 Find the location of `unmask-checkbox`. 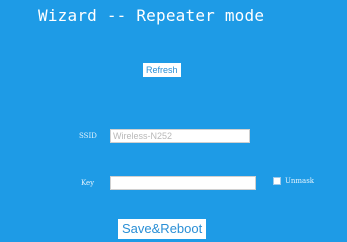

unmask-checkbox is located at coordinates (277, 181).